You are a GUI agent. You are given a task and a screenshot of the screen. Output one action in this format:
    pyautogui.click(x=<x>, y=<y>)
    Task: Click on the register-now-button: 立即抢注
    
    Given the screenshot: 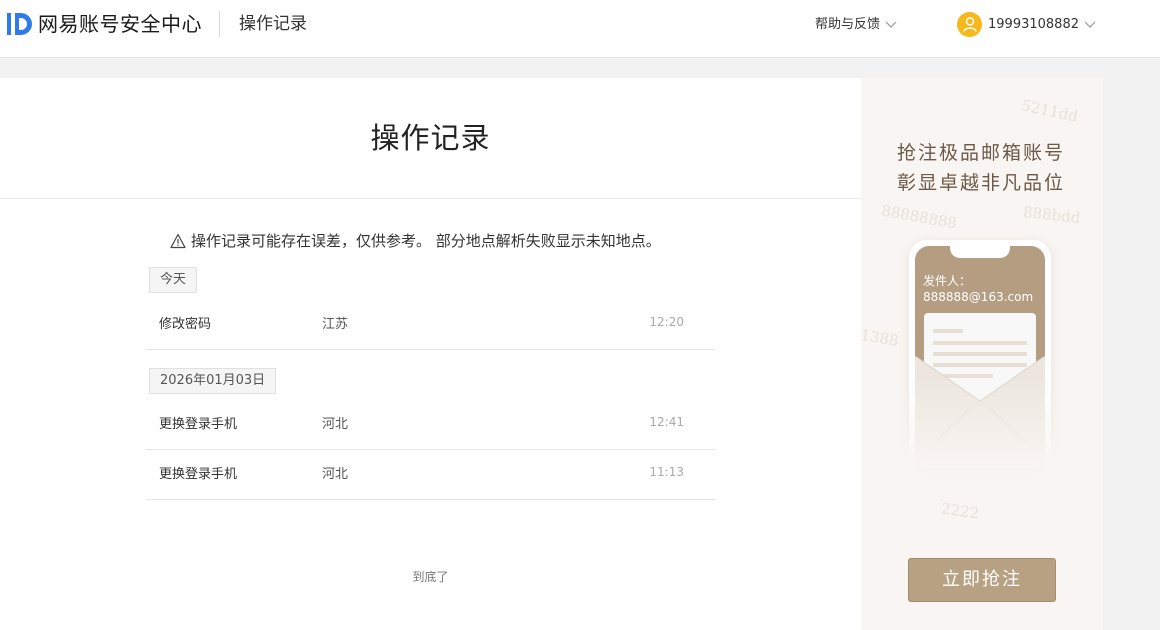 What is the action you would take?
    pyautogui.click(x=982, y=580)
    